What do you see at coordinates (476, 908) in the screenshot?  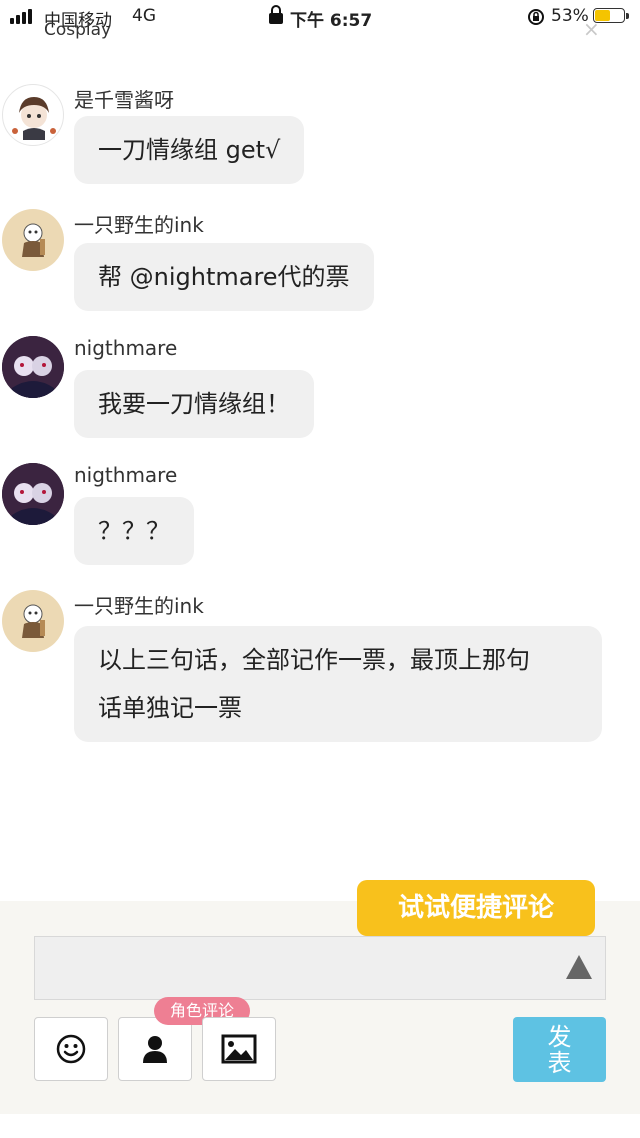 I see `quick-comment-tooltip: 试试便捷评论` at bounding box center [476, 908].